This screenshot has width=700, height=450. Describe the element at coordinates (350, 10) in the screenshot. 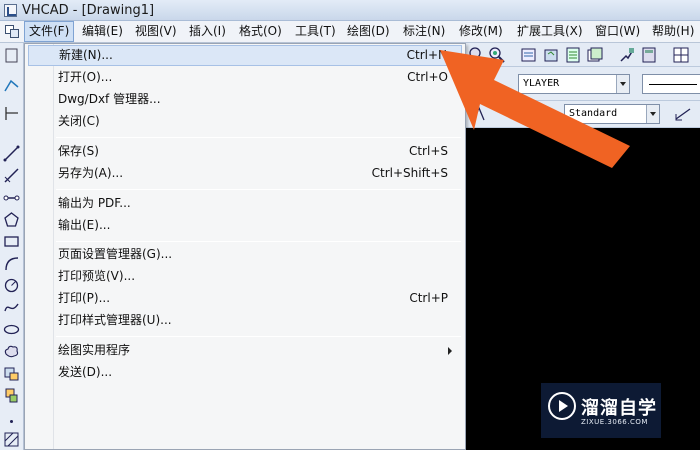

I see `title-bar: VHCAD - [Drawing1]` at that location.